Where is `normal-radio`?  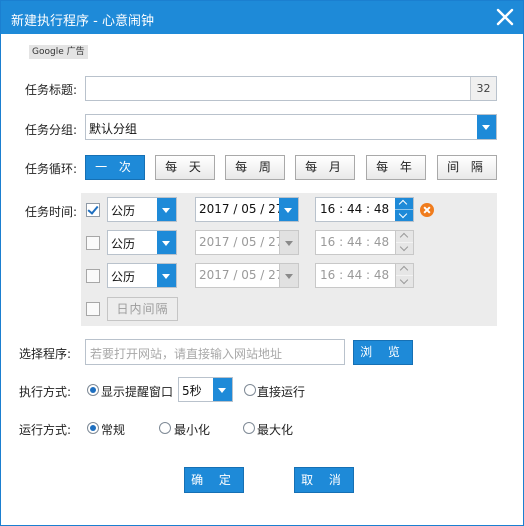 normal-radio is located at coordinates (93, 428).